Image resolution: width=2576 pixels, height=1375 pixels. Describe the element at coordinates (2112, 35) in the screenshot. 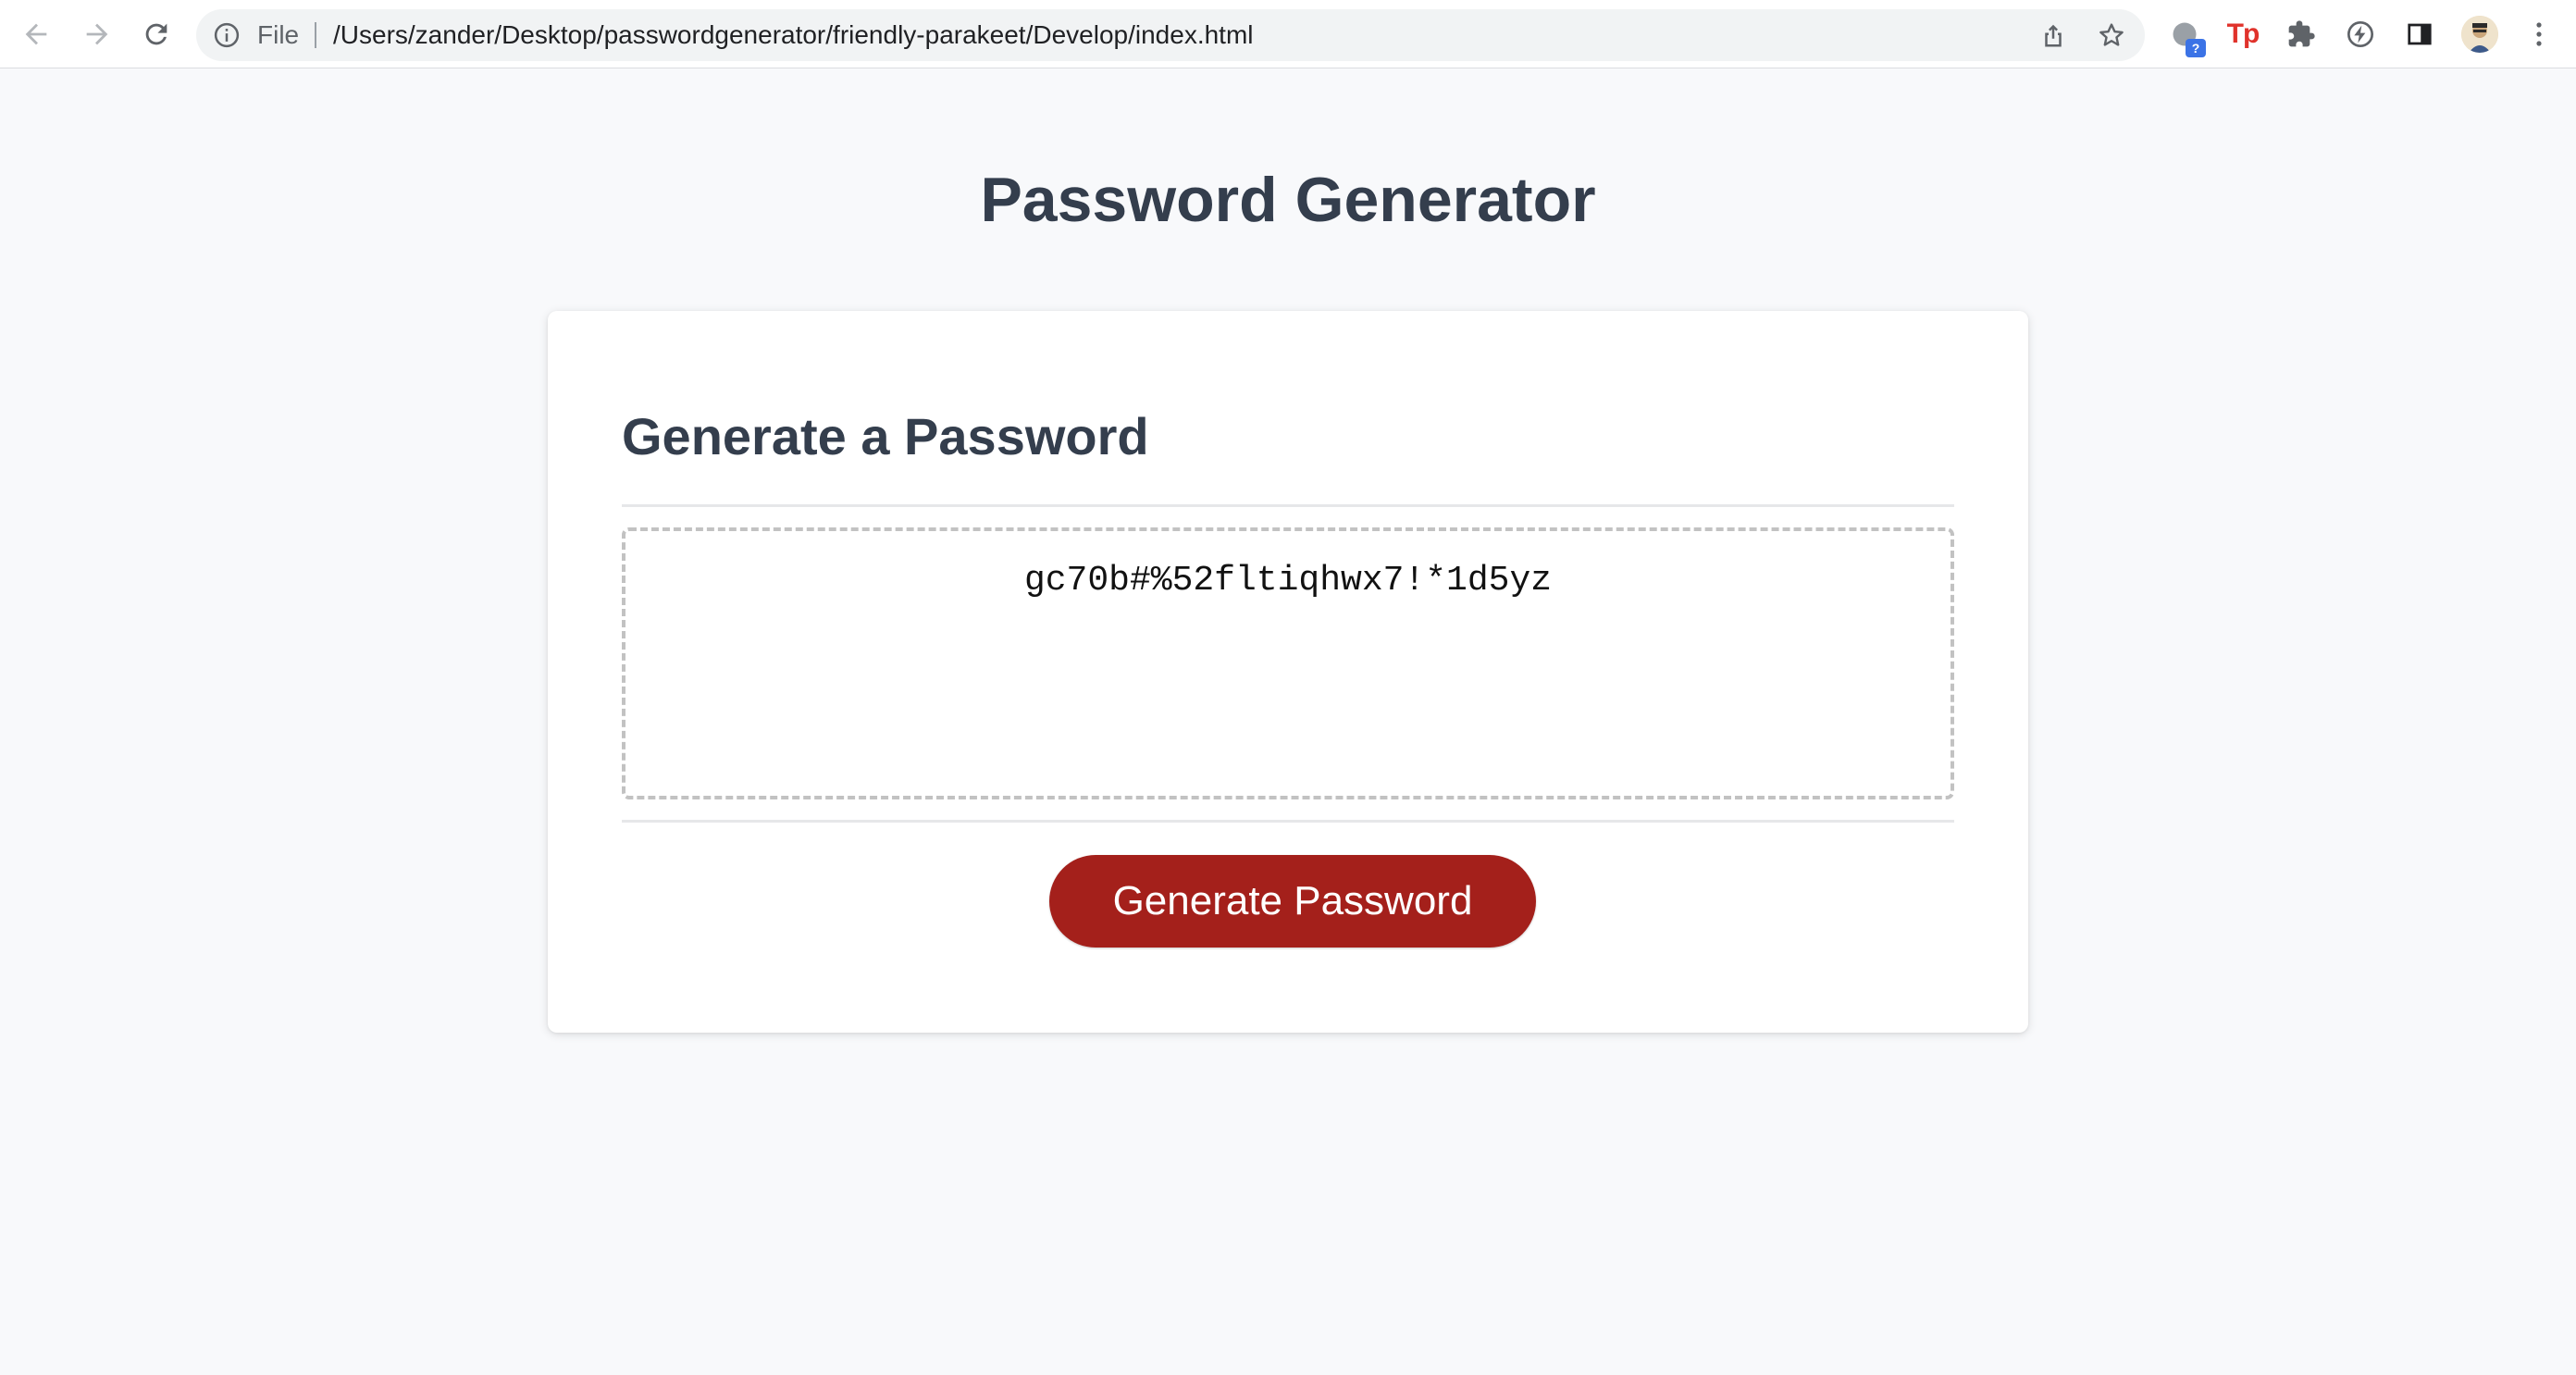

I see `bookmark-star-icon` at that location.